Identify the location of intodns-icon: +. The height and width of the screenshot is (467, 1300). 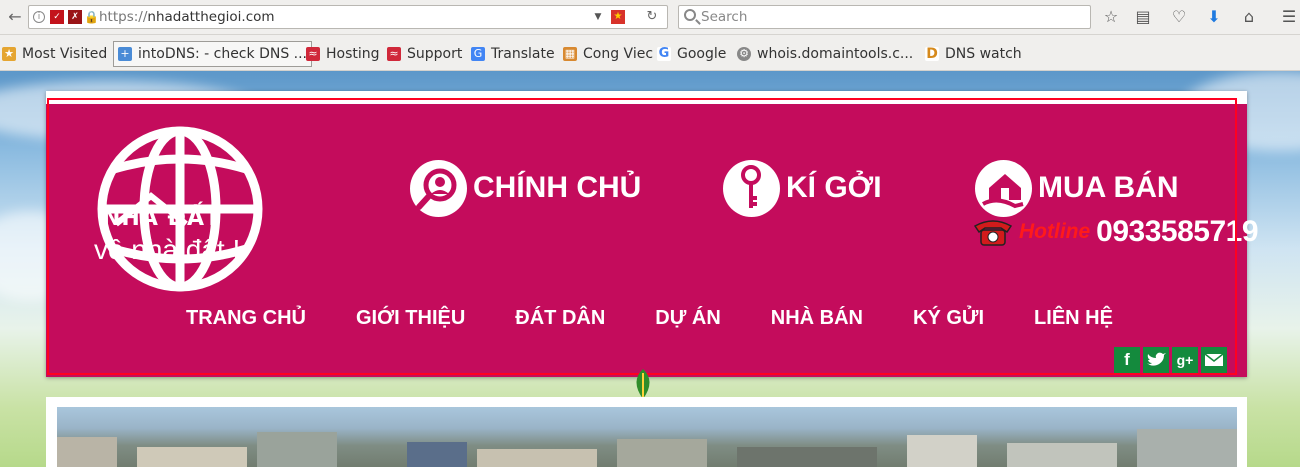
(125, 54).